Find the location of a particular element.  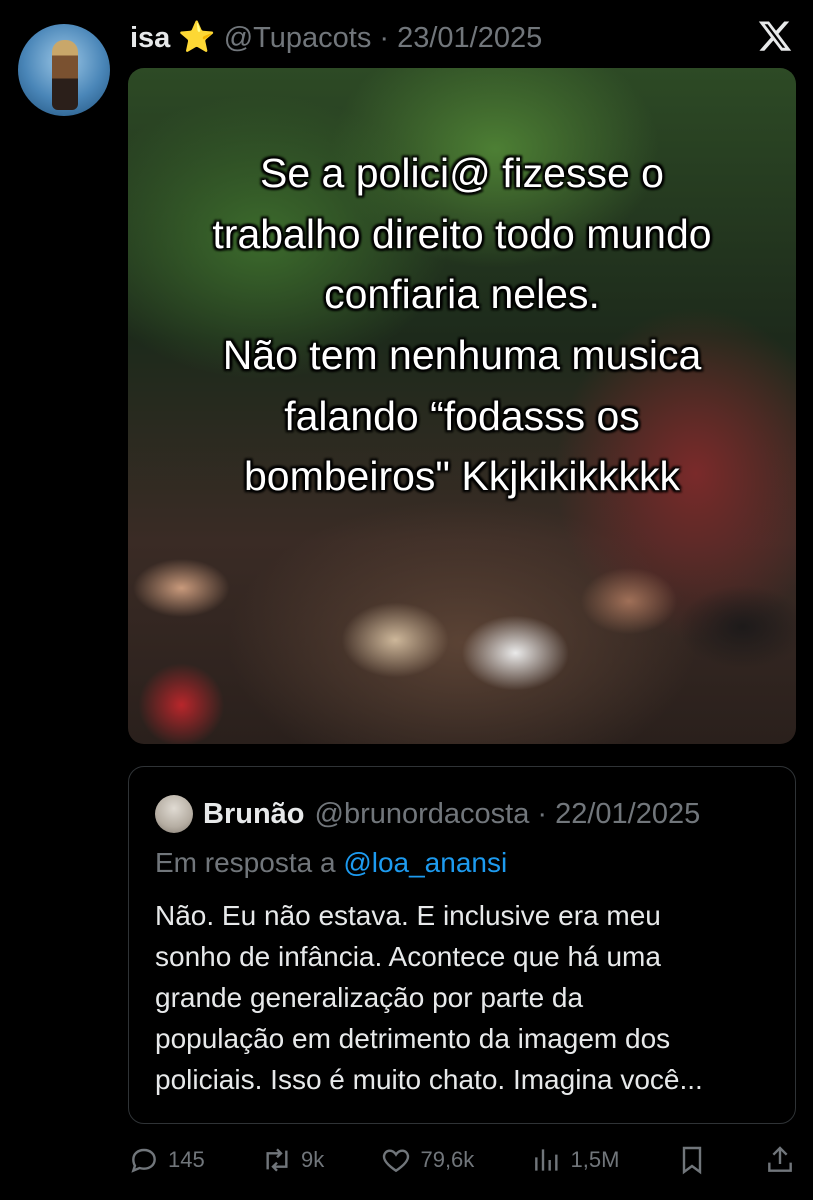

tweet-header: isa ⭐ @Tupacots · 23/01/2025 is located at coordinates (336, 38).